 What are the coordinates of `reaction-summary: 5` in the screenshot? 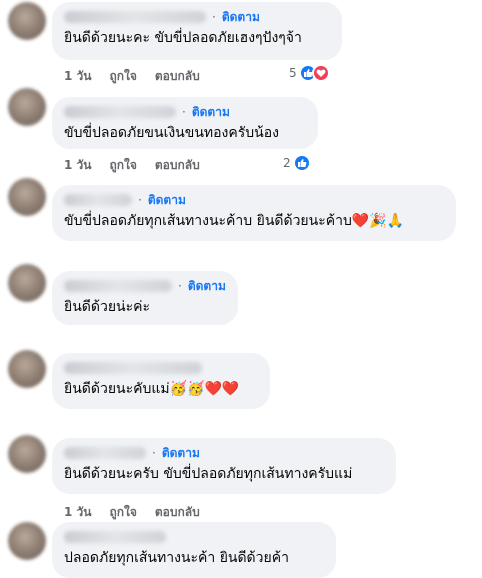 It's located at (309, 73).